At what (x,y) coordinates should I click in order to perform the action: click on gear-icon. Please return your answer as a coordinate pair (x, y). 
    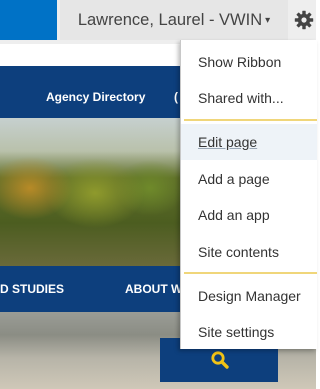
    Looking at the image, I should click on (304, 20).